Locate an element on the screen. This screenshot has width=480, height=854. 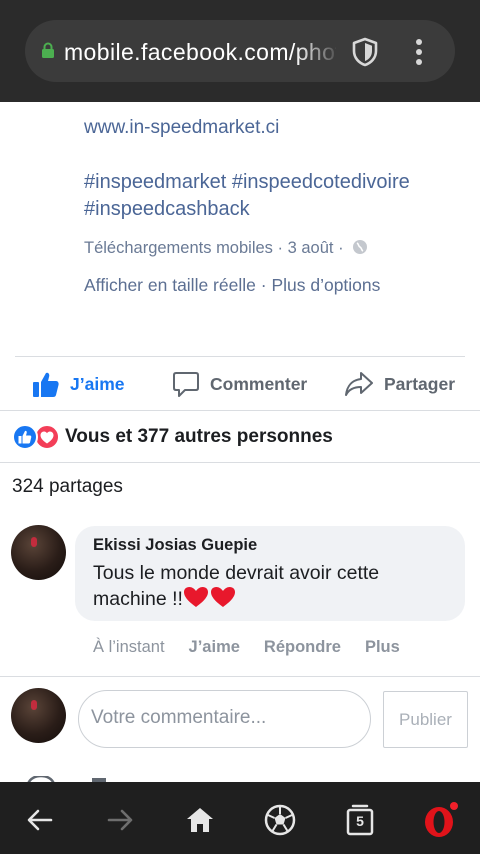
comment-actions: À l’instant J’aime Répondre Plus is located at coordinates (258, 647).